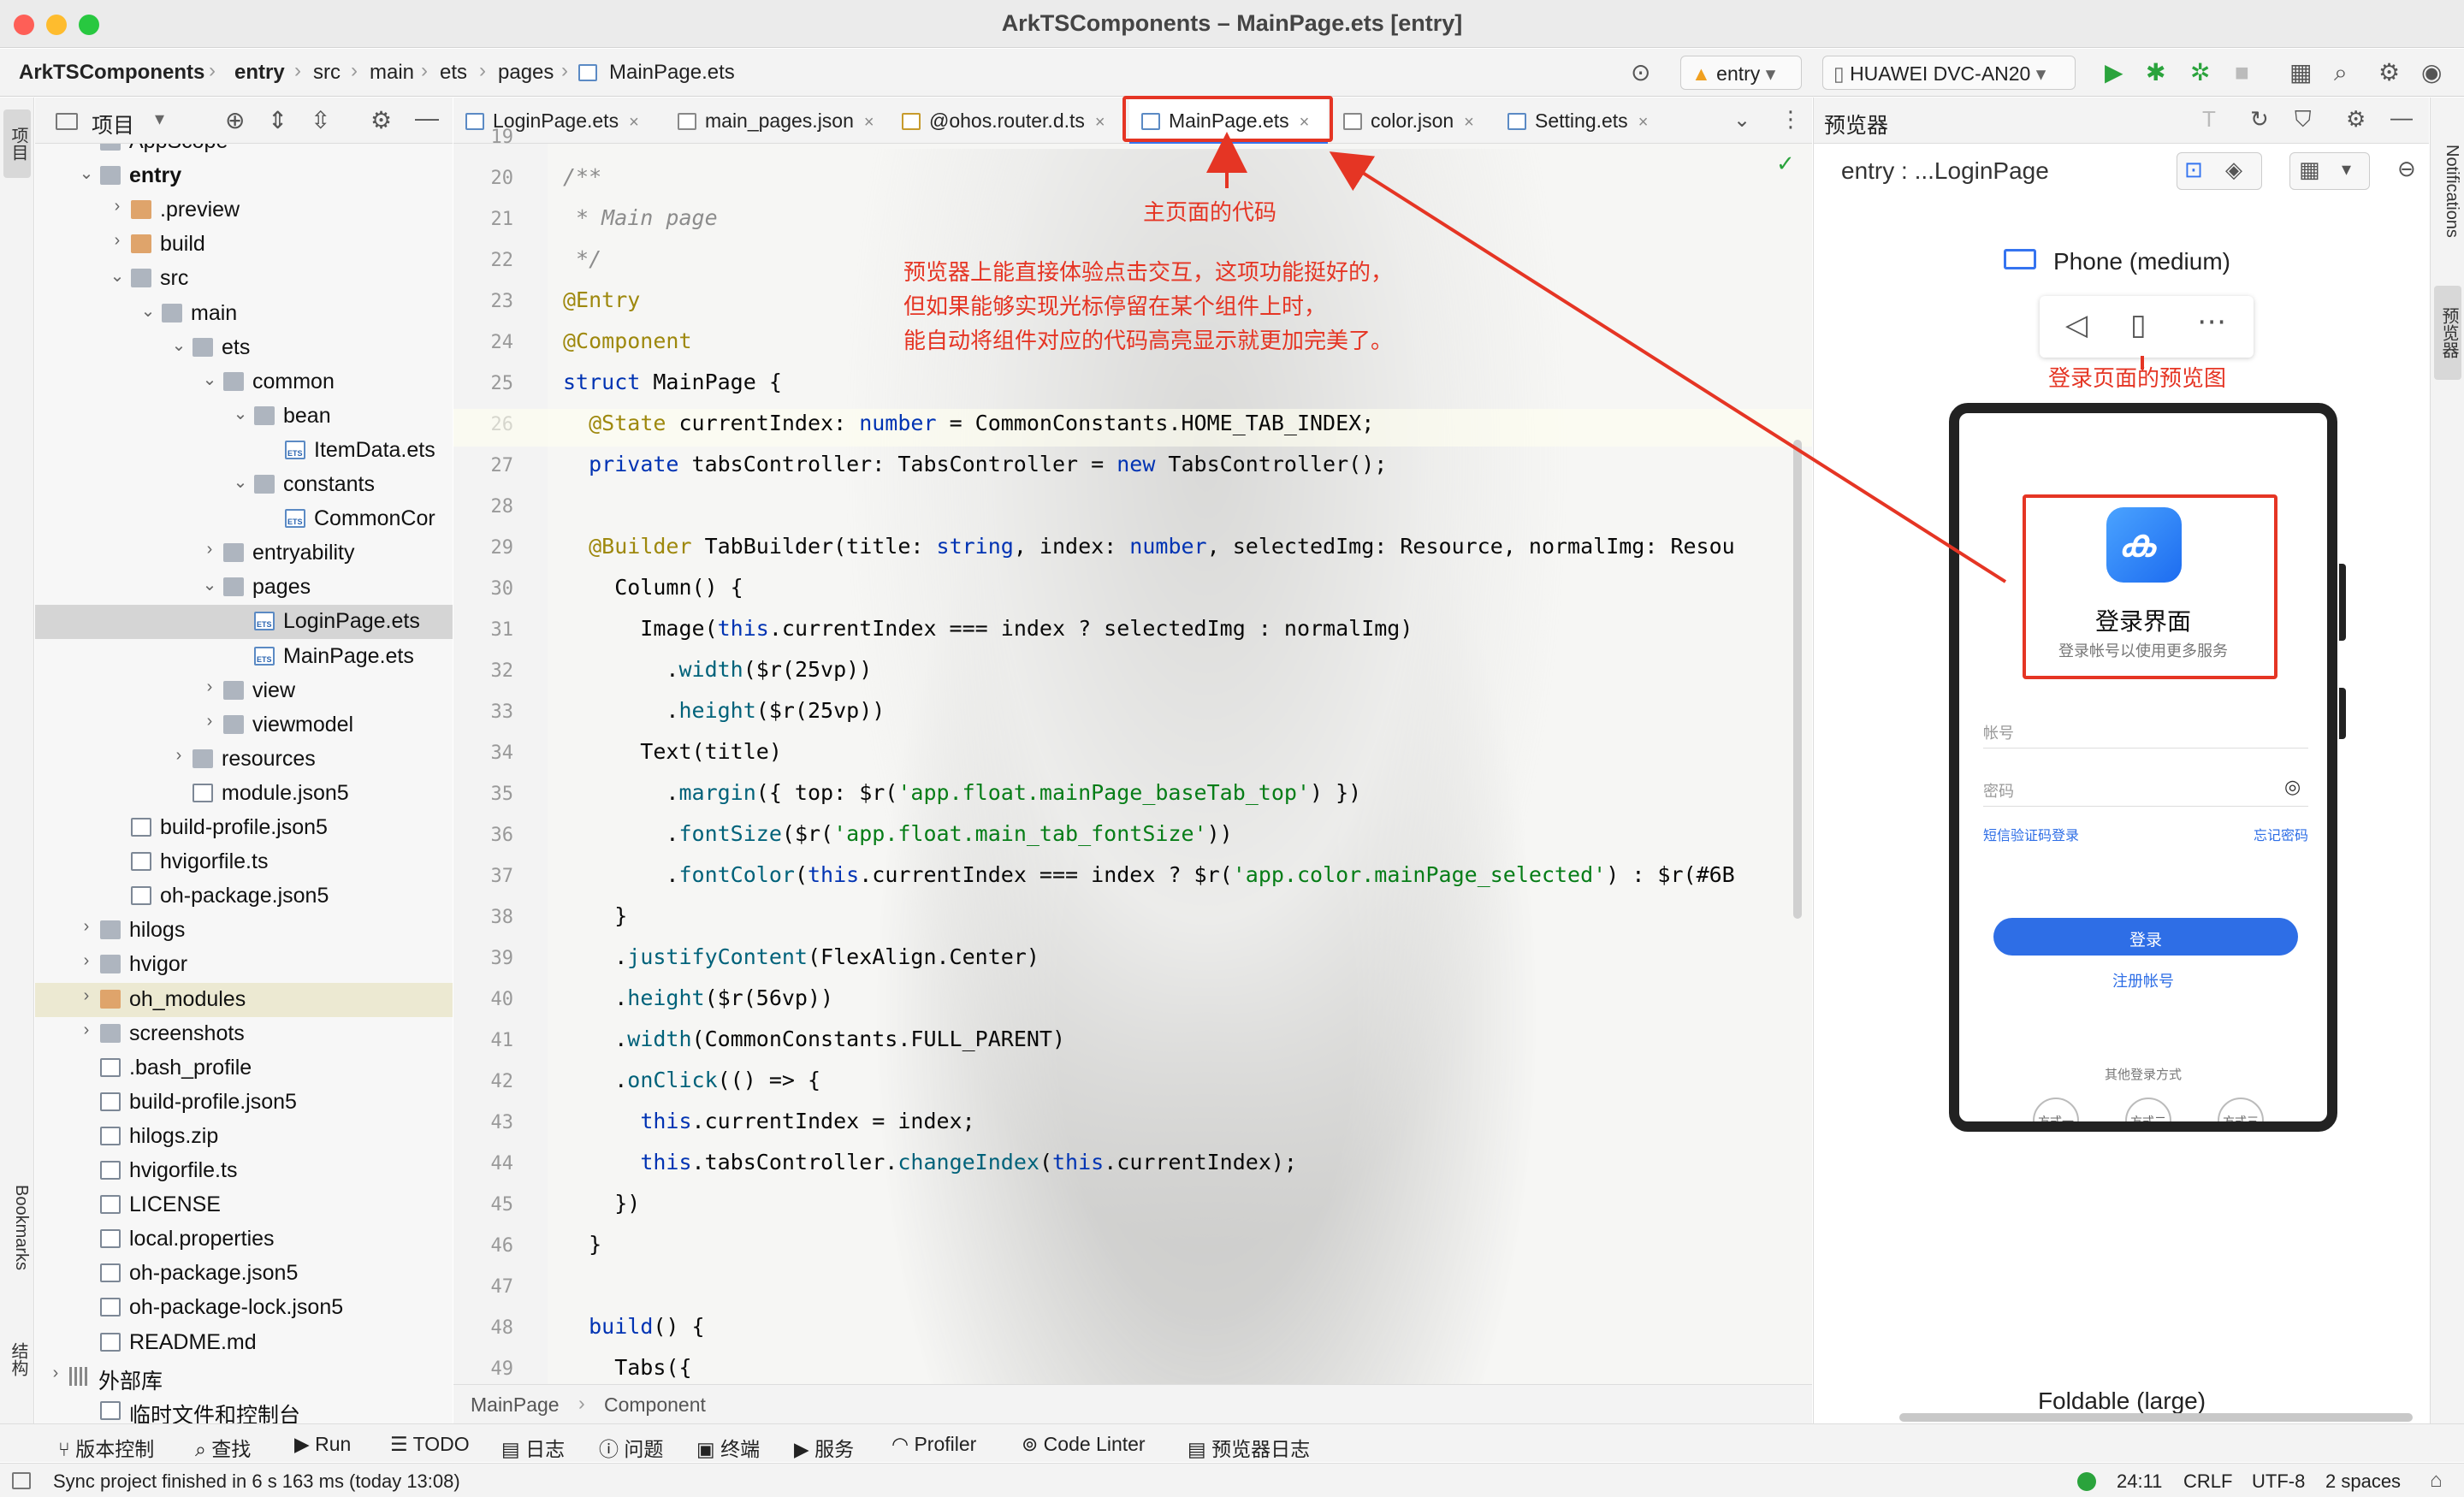 Image resolution: width=2464 pixels, height=1497 pixels. Describe the element at coordinates (2137, 378) in the screenshot. I see `annotation-login-preview: 登录页面的预览图` at that location.